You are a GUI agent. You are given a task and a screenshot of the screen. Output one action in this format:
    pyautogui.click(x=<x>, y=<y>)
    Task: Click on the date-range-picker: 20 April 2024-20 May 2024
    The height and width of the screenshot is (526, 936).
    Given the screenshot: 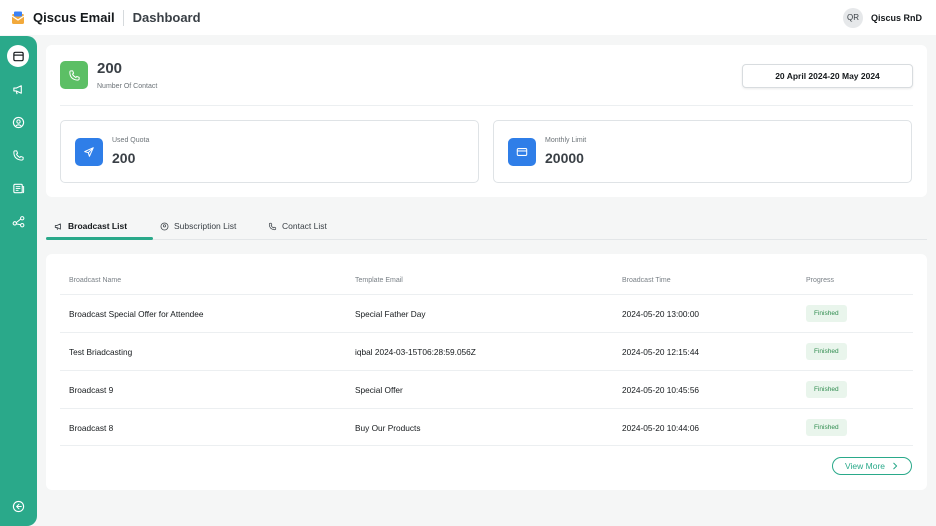 What is the action you would take?
    pyautogui.click(x=827, y=76)
    